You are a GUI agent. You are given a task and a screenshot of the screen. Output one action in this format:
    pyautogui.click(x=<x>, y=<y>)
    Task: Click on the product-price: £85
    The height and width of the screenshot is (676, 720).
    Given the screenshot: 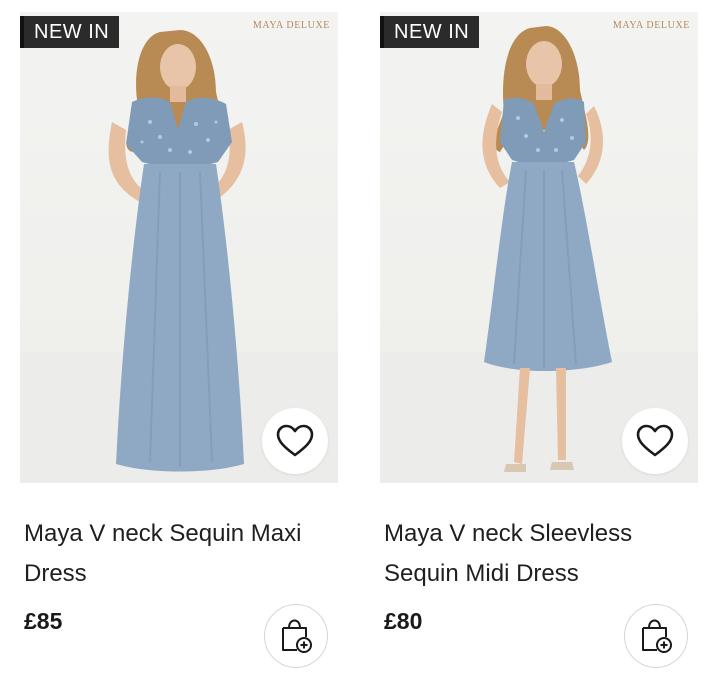 What is the action you would take?
    pyautogui.click(x=43, y=621)
    